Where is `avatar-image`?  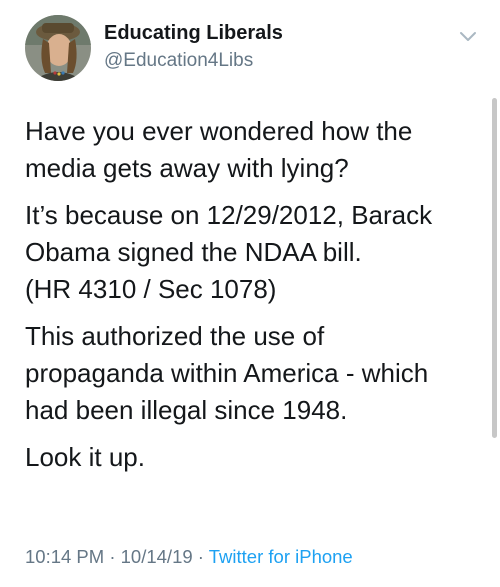
avatar-image is located at coordinates (58, 48).